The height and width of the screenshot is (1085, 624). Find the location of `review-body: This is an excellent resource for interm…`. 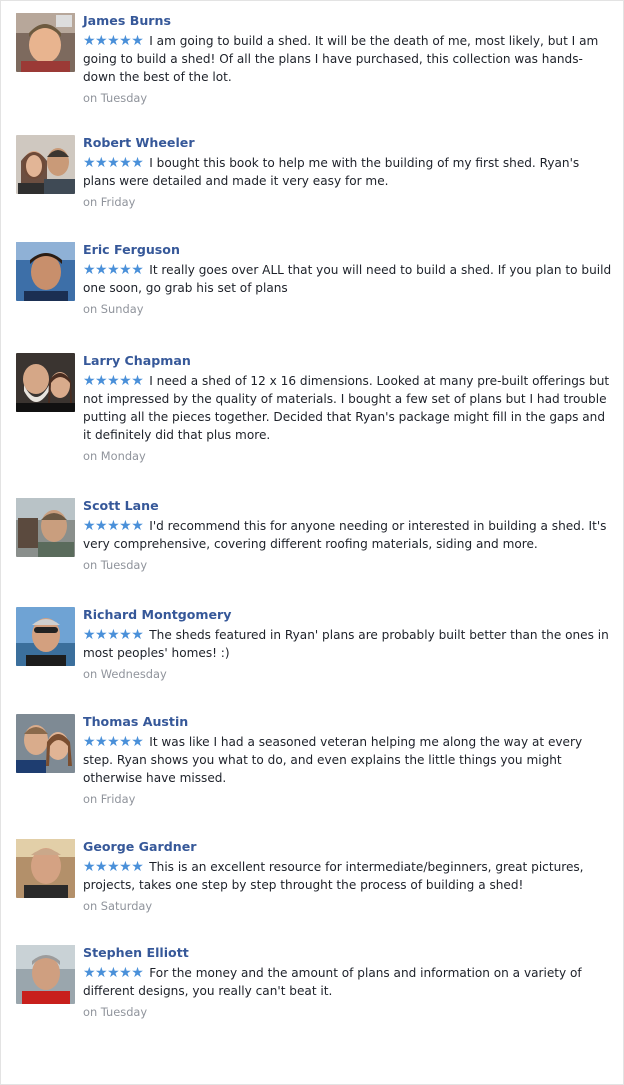

review-body: This is an excellent resource for interm… is located at coordinates (333, 876).